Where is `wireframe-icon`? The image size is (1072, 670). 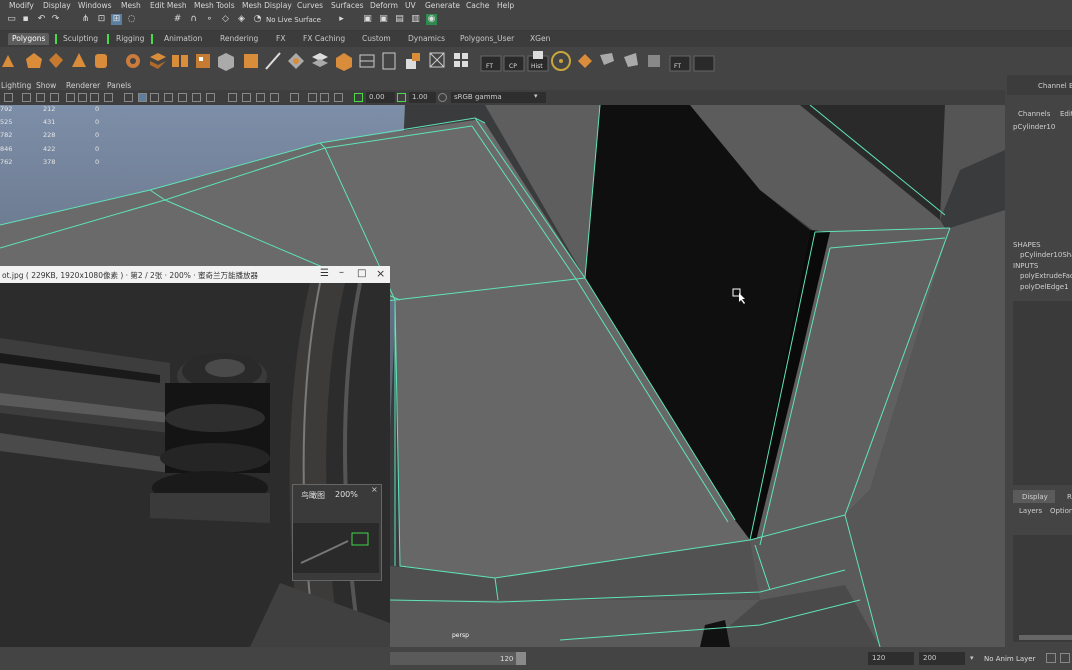 wireframe-icon is located at coordinates (108, 97).